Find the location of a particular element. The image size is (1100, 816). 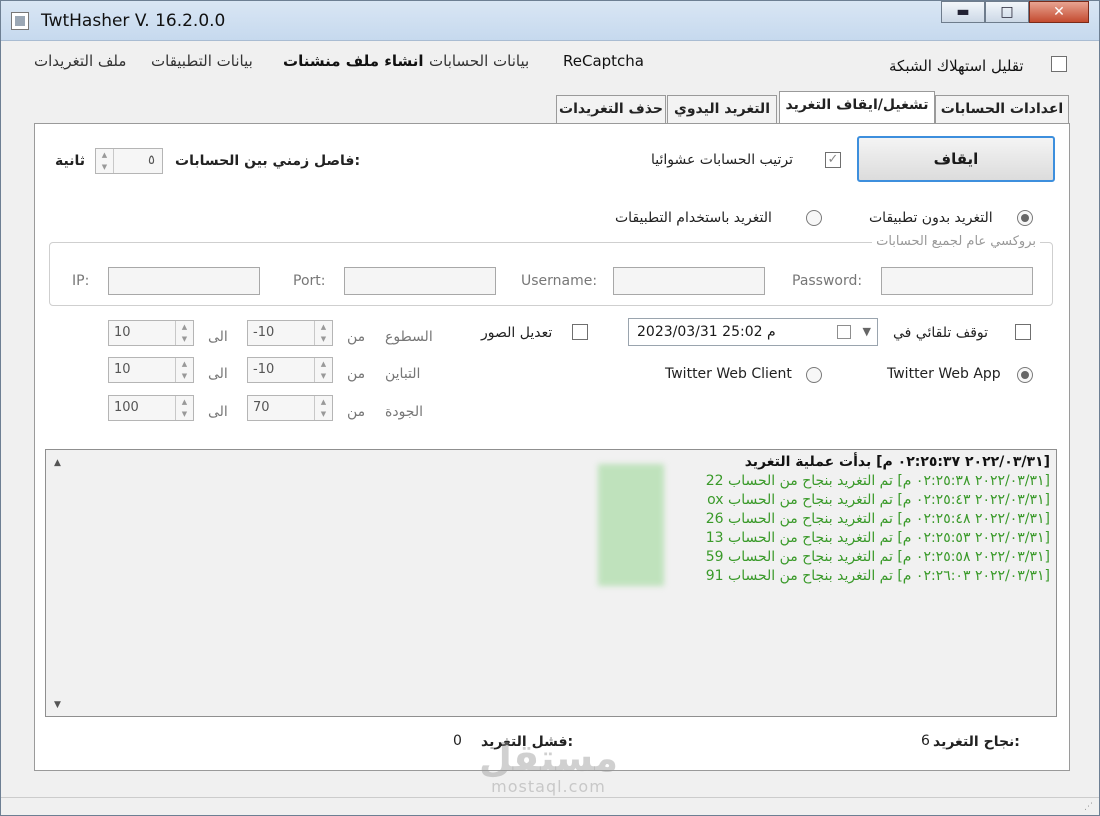

fail-count-value: 0 is located at coordinates (457, 741).